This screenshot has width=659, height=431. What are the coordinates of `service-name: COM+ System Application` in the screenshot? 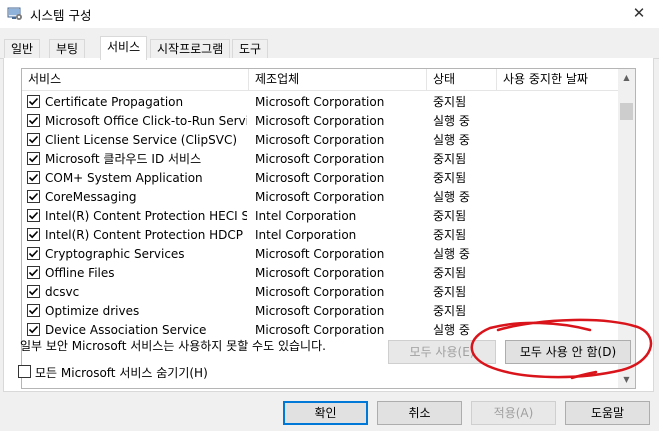 It's located at (124, 178).